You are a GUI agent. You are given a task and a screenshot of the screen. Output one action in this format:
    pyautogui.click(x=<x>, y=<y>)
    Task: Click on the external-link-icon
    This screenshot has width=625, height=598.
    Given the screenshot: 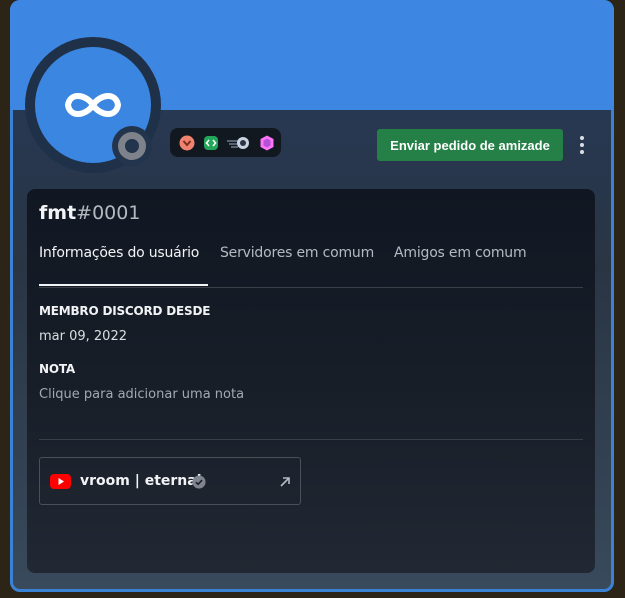 What is the action you would take?
    pyautogui.click(x=285, y=482)
    